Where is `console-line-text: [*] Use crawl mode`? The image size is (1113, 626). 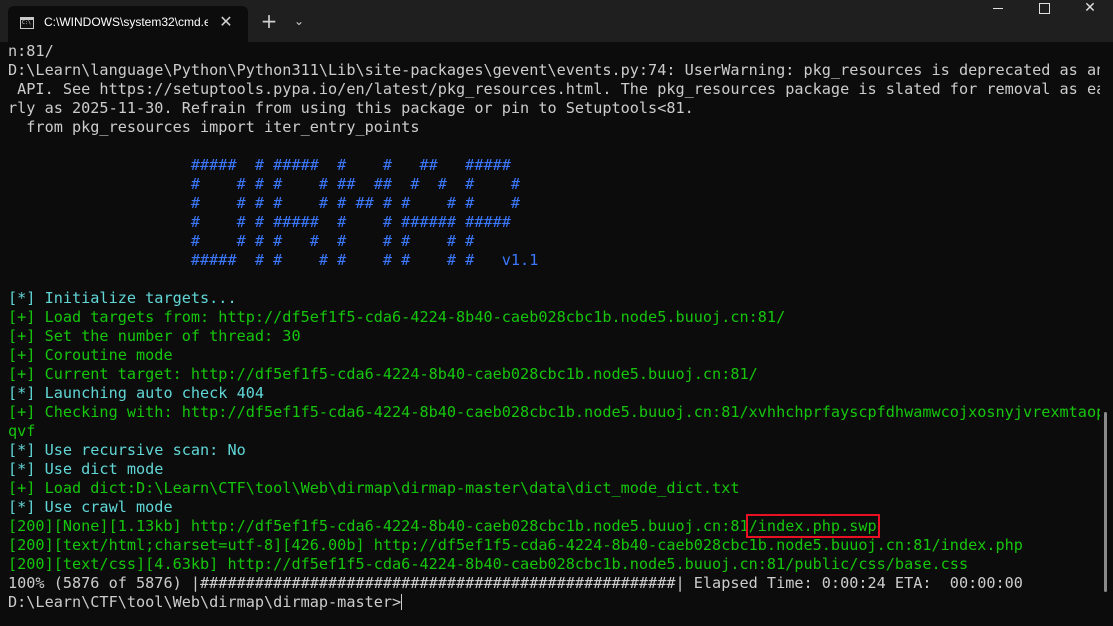
console-line-text: [*] Use crawl mode is located at coordinates (90, 507).